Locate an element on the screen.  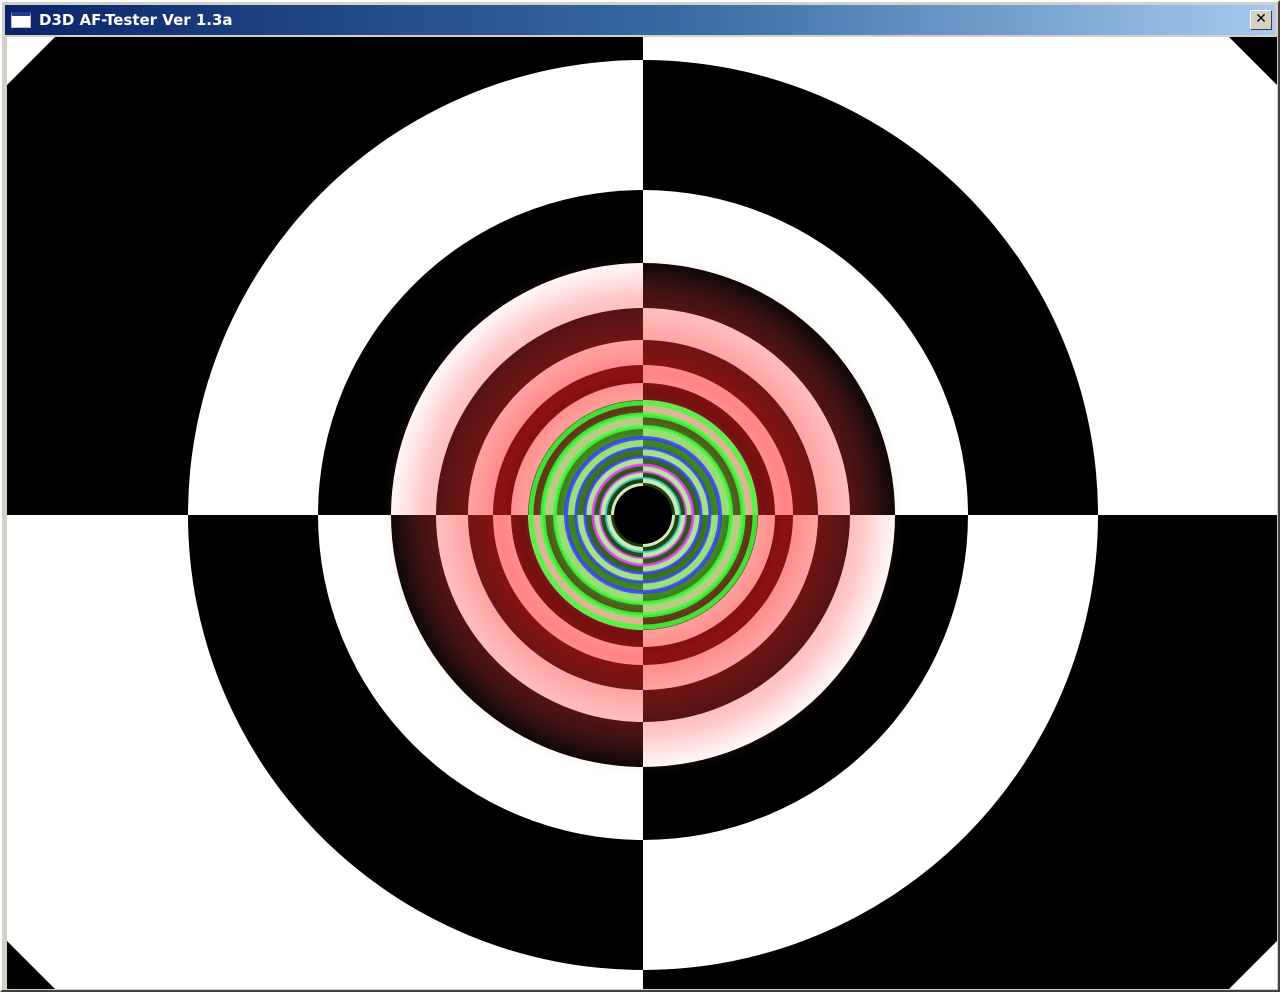
window-title: D3D AF-Tester Ver 1.3a is located at coordinates (136, 20).